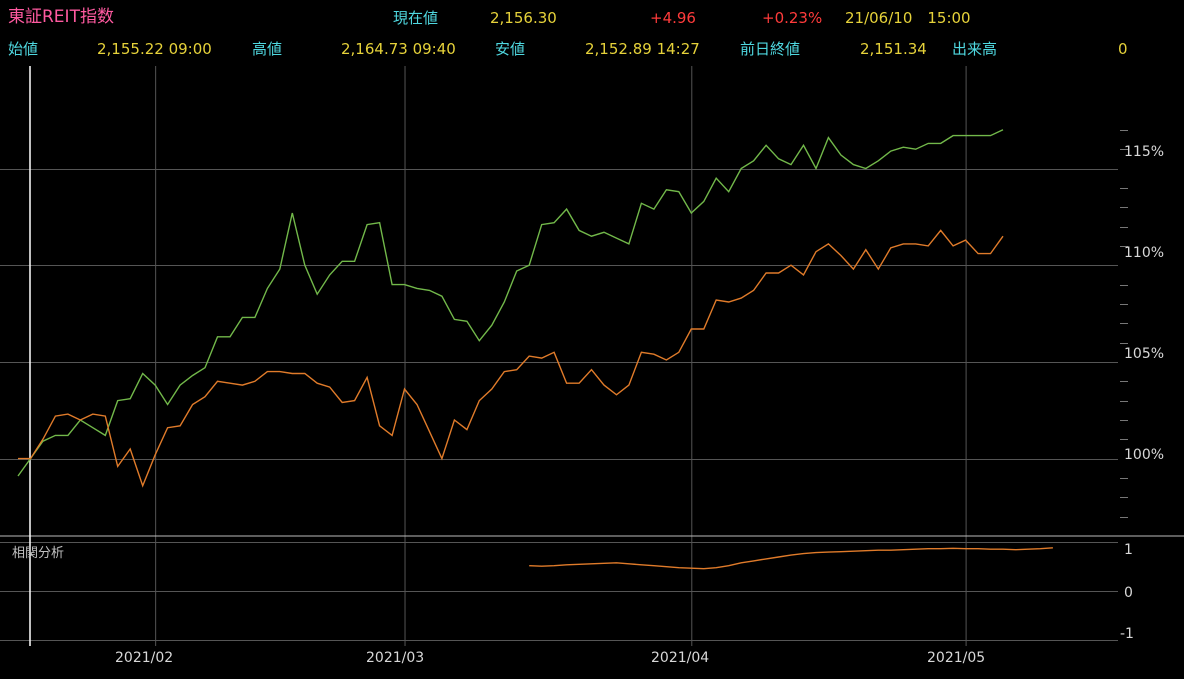 Image resolution: width=1184 pixels, height=679 pixels. Describe the element at coordinates (1144, 152) in the screenshot. I see `y-tick-label: 115%` at that location.